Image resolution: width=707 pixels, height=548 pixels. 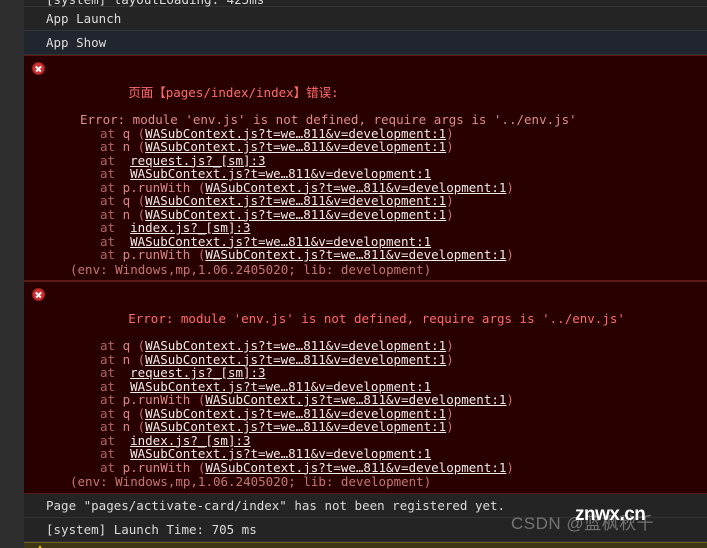 I want to click on warning-triangle-icon, so click(x=40, y=546).